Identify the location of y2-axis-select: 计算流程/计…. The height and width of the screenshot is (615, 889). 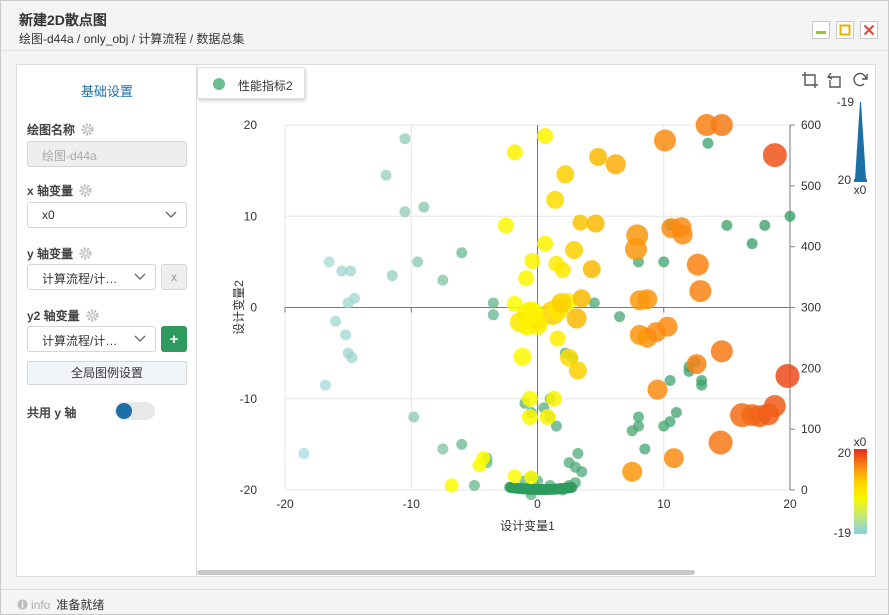
(91, 339).